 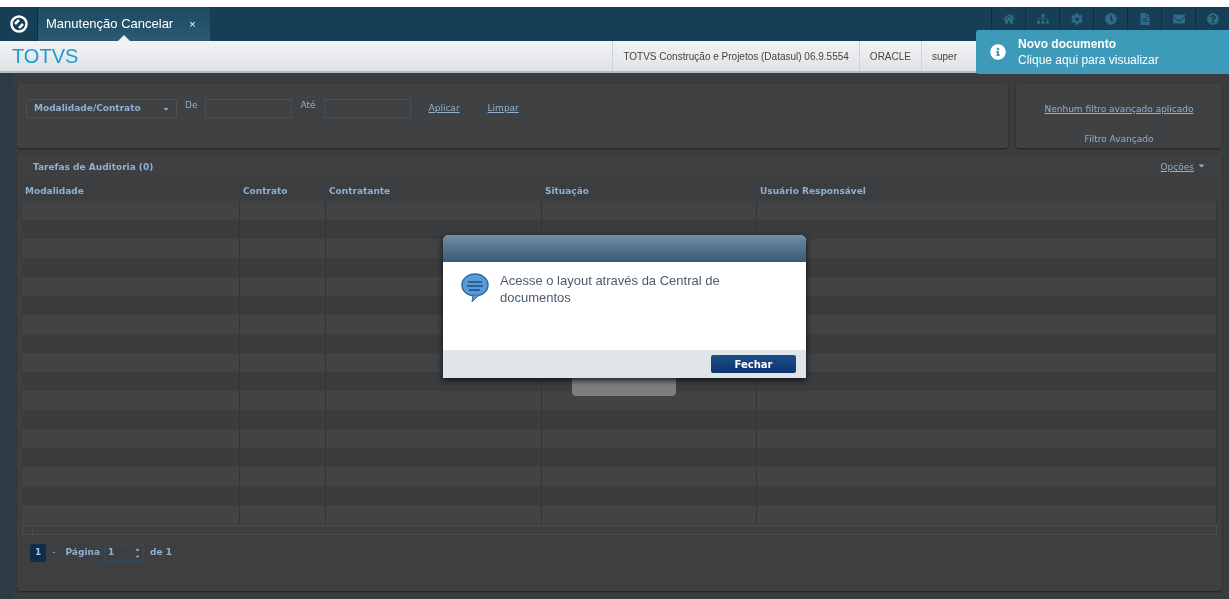 What do you see at coordinates (1110, 19) in the screenshot?
I see `clock-icon` at bounding box center [1110, 19].